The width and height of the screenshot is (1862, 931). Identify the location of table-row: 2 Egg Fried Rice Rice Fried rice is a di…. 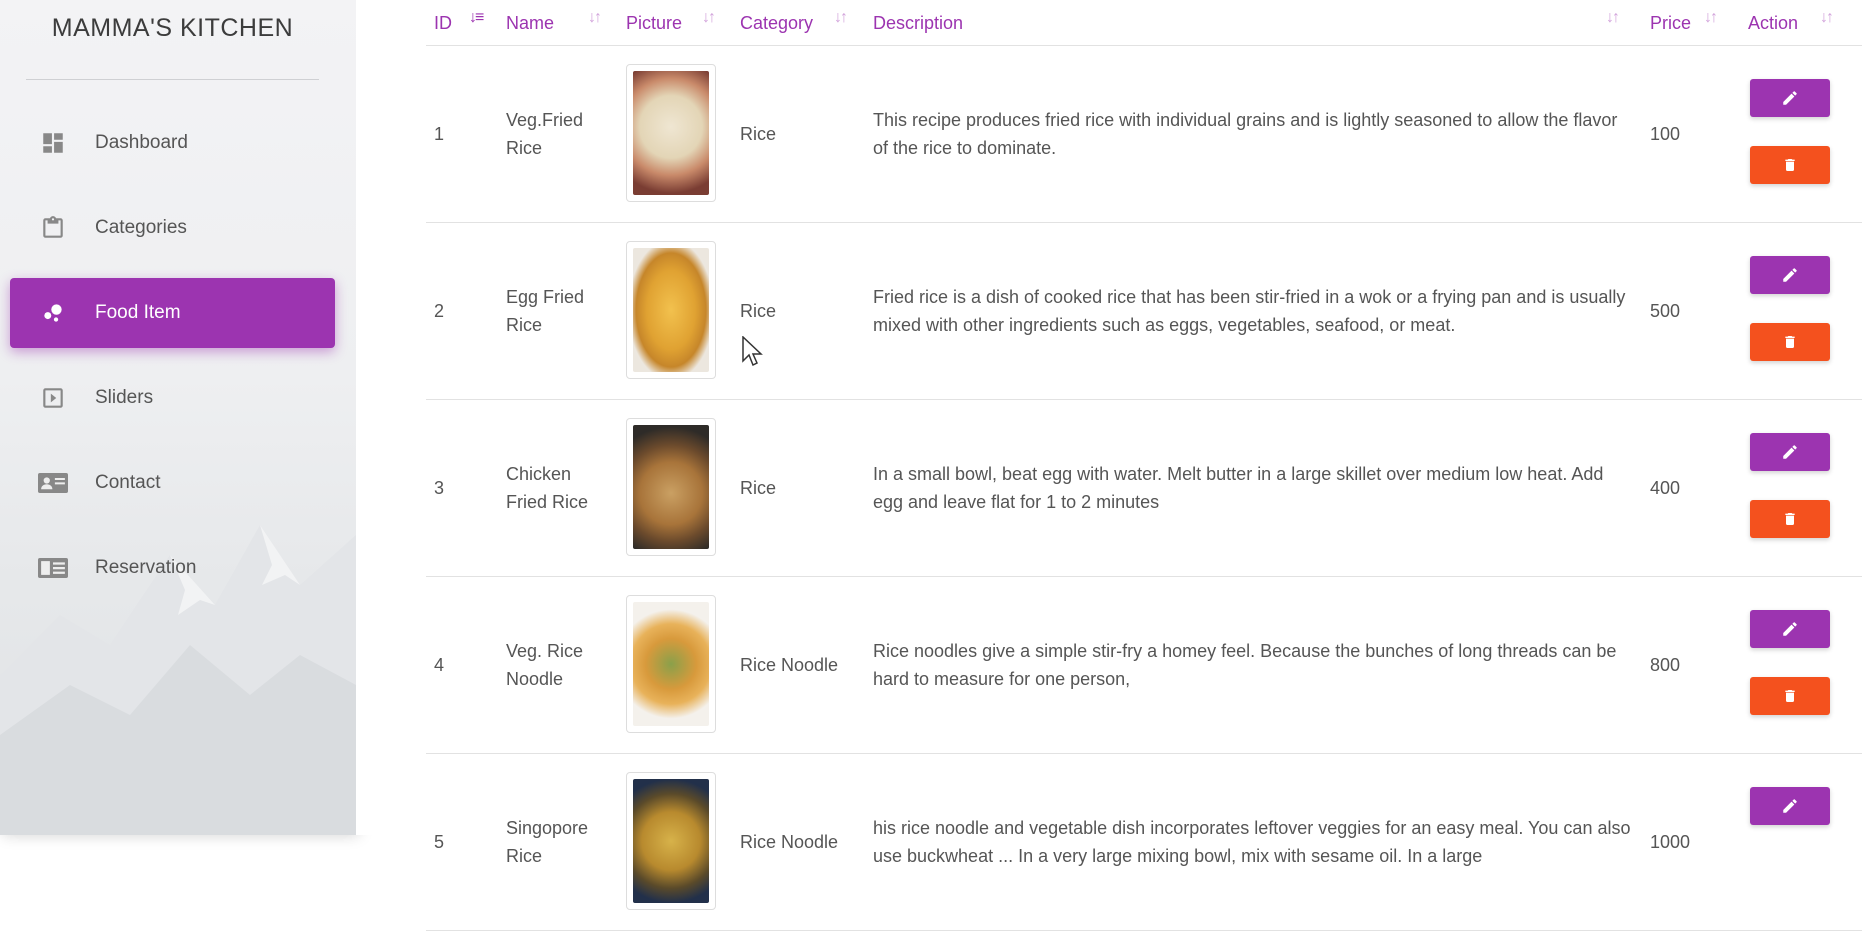
(1144, 311).